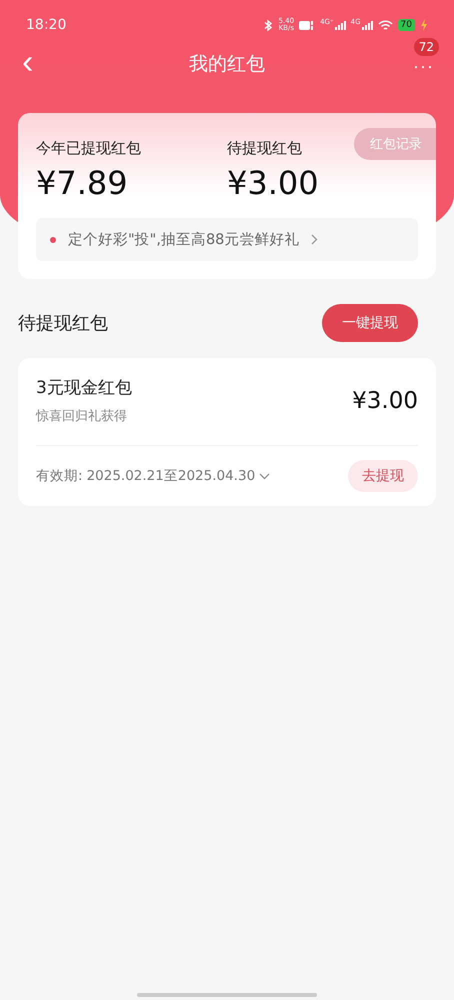 The height and width of the screenshot is (1000, 454). I want to click on stat-amount: ¥7.89, so click(82, 183).